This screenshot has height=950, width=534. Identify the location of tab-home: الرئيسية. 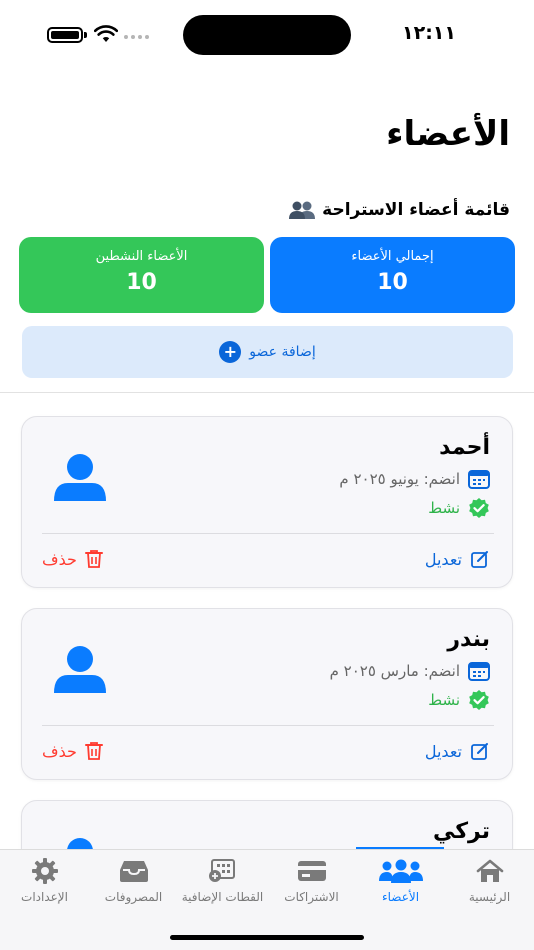
(489, 880).